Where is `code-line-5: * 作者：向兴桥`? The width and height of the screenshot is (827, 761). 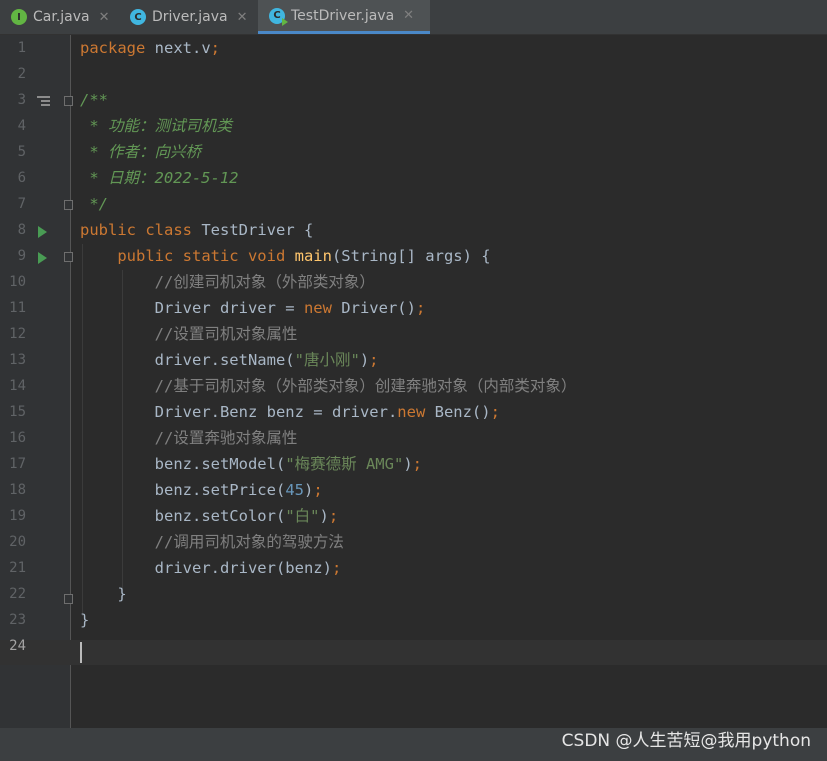
code-line-5: * 作者：向兴桥 is located at coordinates (140, 152).